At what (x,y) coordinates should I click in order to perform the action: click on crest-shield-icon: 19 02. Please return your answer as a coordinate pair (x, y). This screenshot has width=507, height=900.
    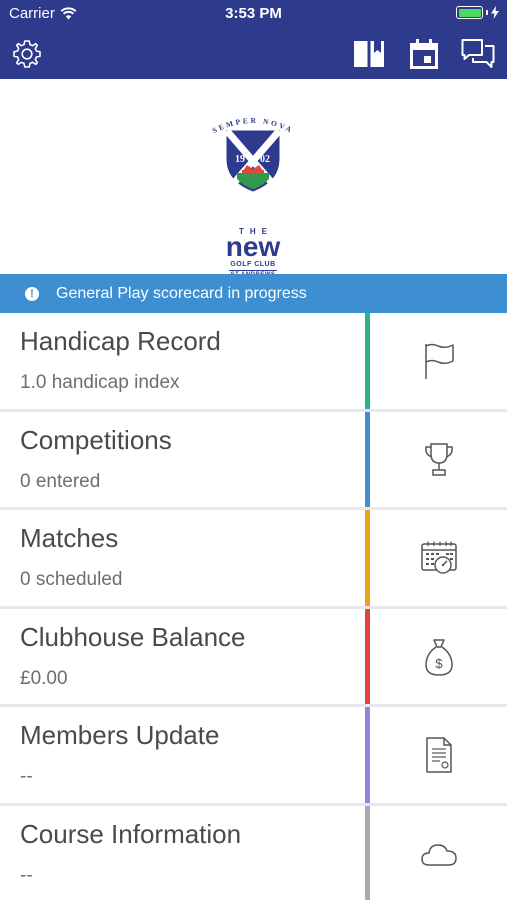
    Looking at the image, I should click on (253, 161).